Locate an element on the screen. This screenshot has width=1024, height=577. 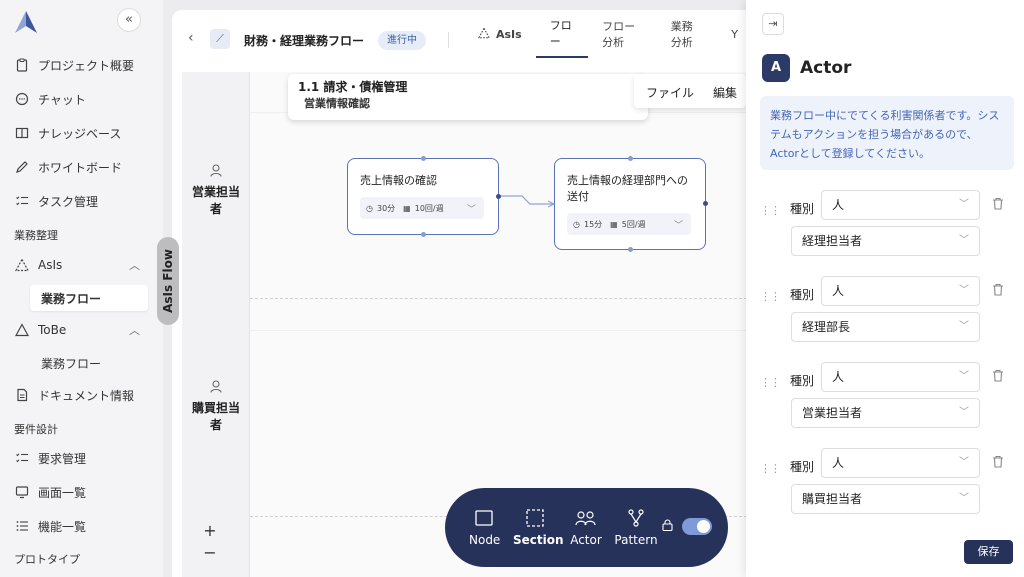
dashed-square-icon is located at coordinates (535, 518).